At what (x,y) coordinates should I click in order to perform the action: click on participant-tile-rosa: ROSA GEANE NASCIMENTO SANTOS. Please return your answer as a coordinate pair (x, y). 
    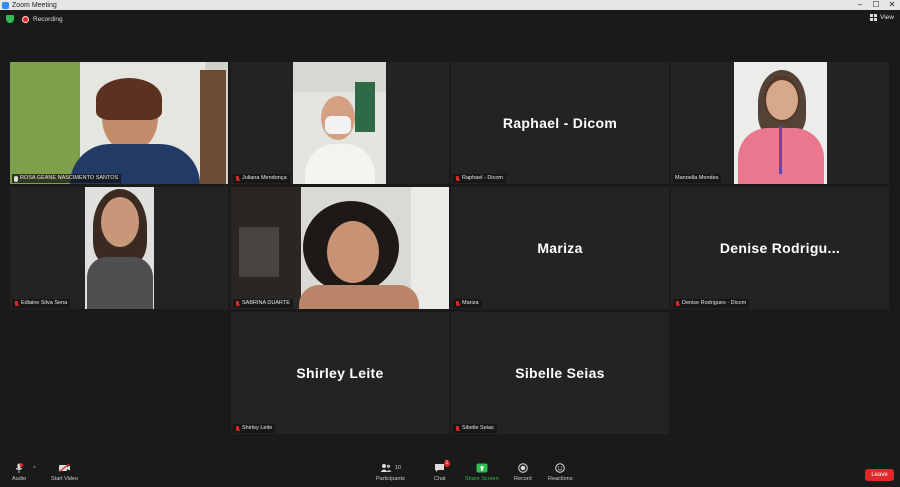
    Looking at the image, I should click on (119, 123).